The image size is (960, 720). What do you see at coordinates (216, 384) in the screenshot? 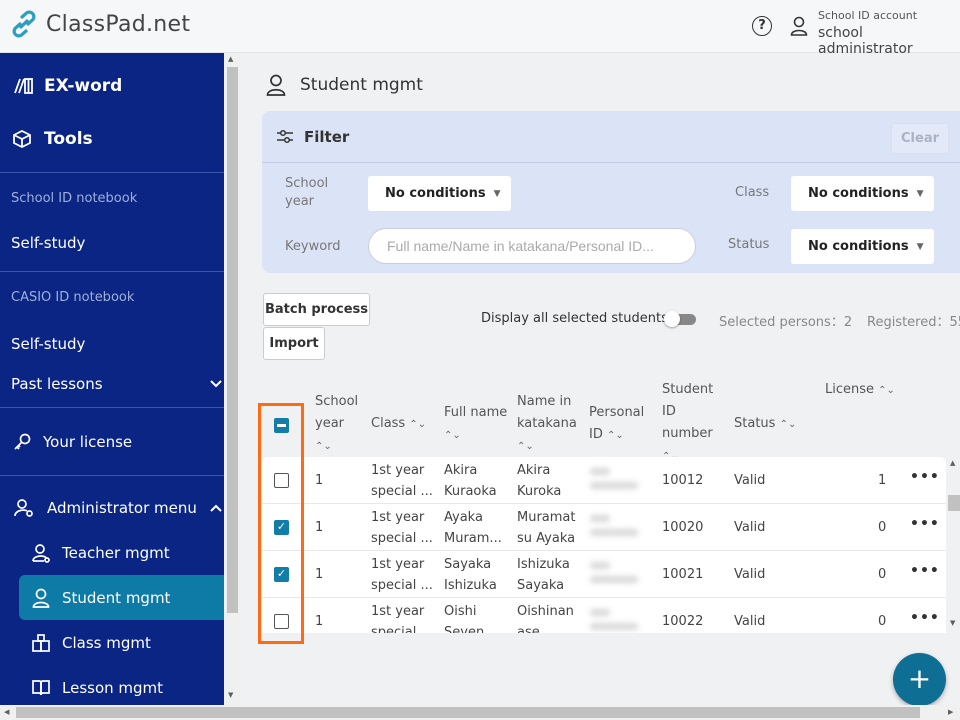
I see `chevron-down-icon` at bounding box center [216, 384].